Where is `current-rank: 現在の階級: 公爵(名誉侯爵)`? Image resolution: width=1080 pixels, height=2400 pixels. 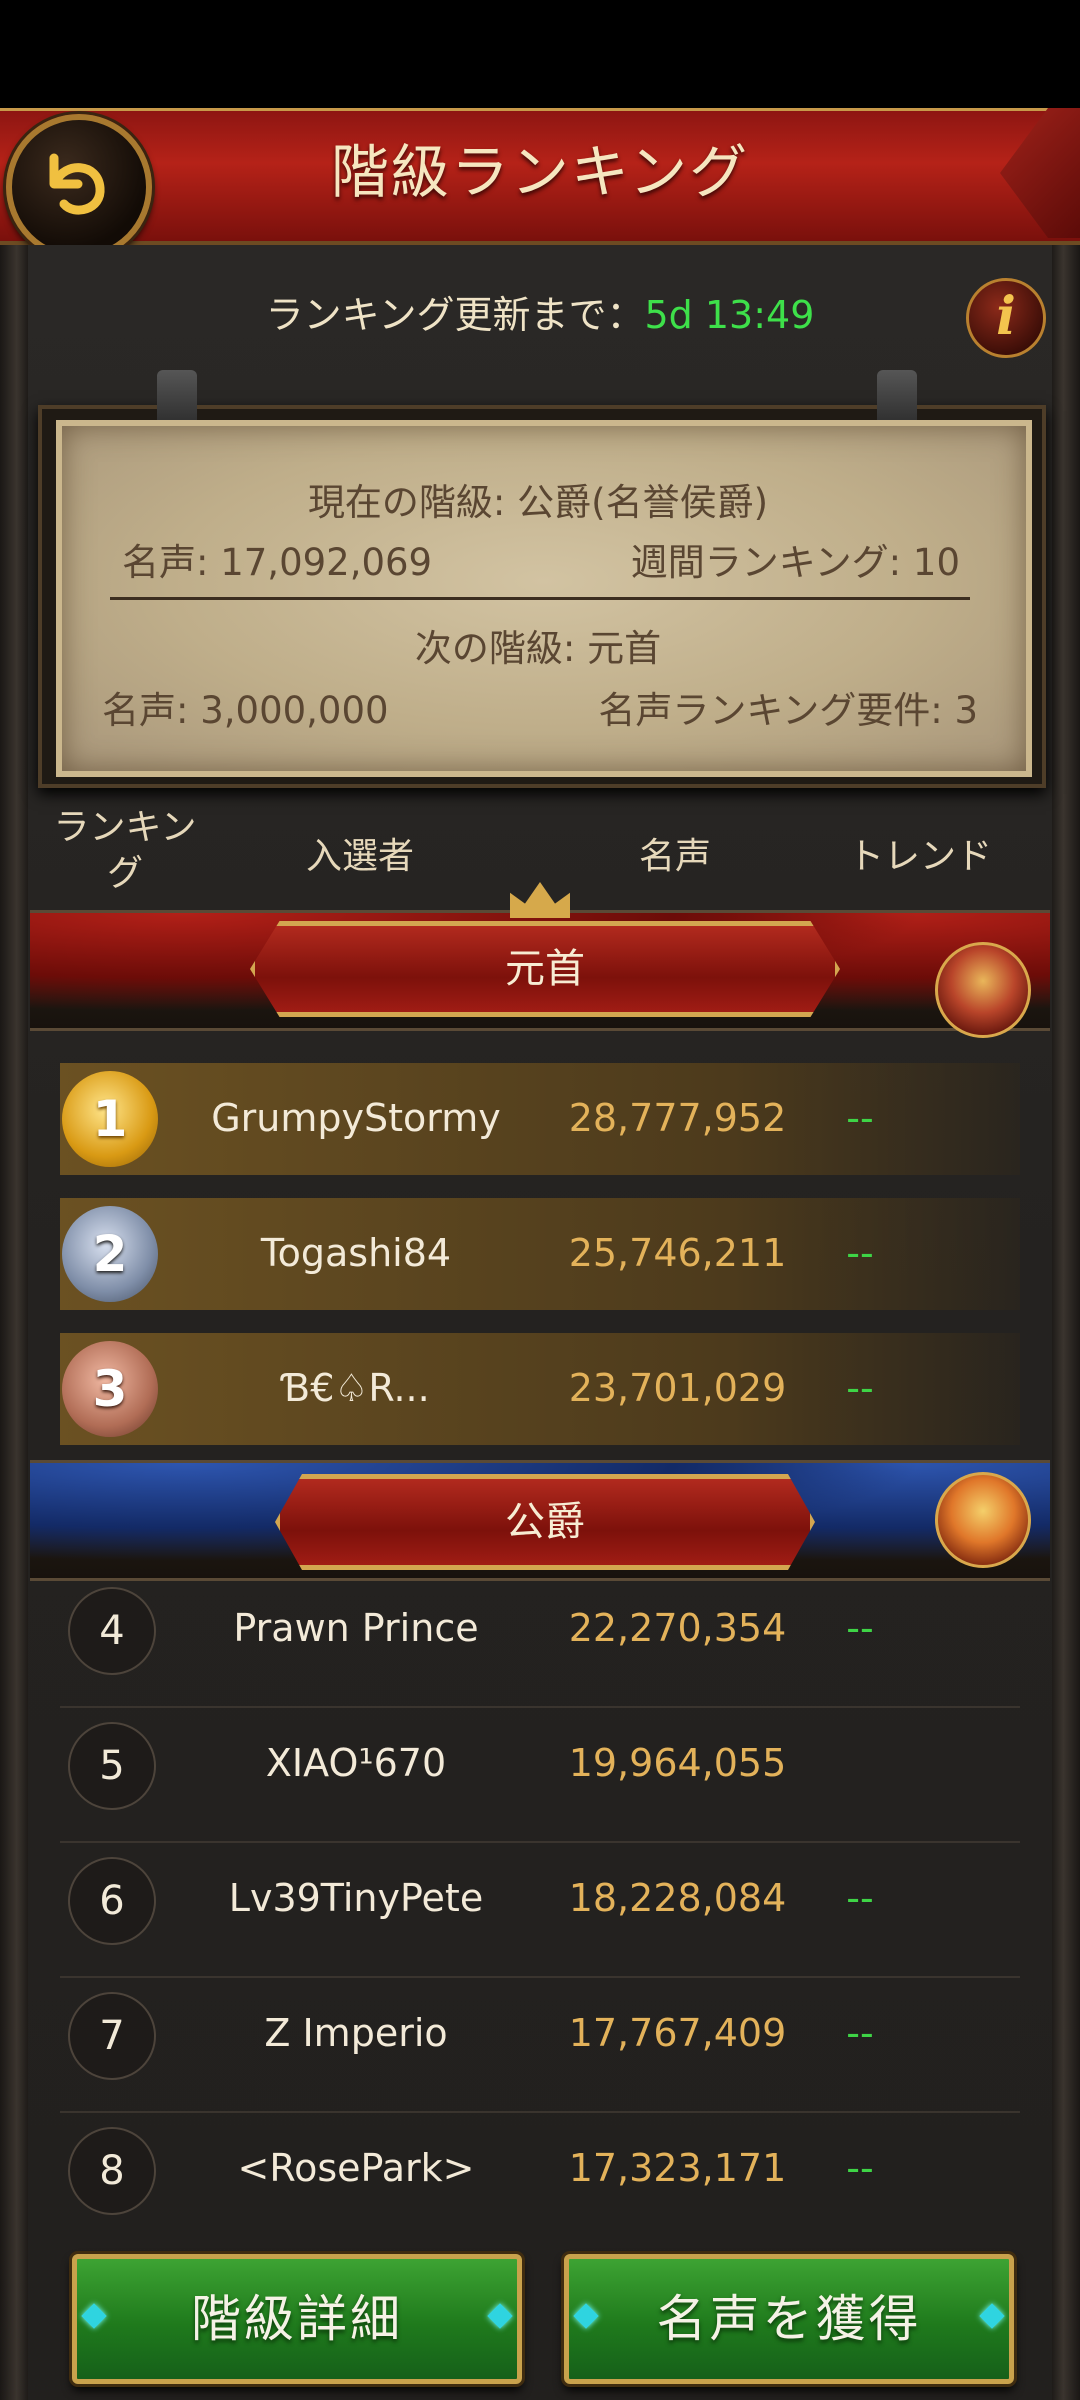
current-rank: 現在の階級: 公爵(名誉侯爵) is located at coordinates (538, 502).